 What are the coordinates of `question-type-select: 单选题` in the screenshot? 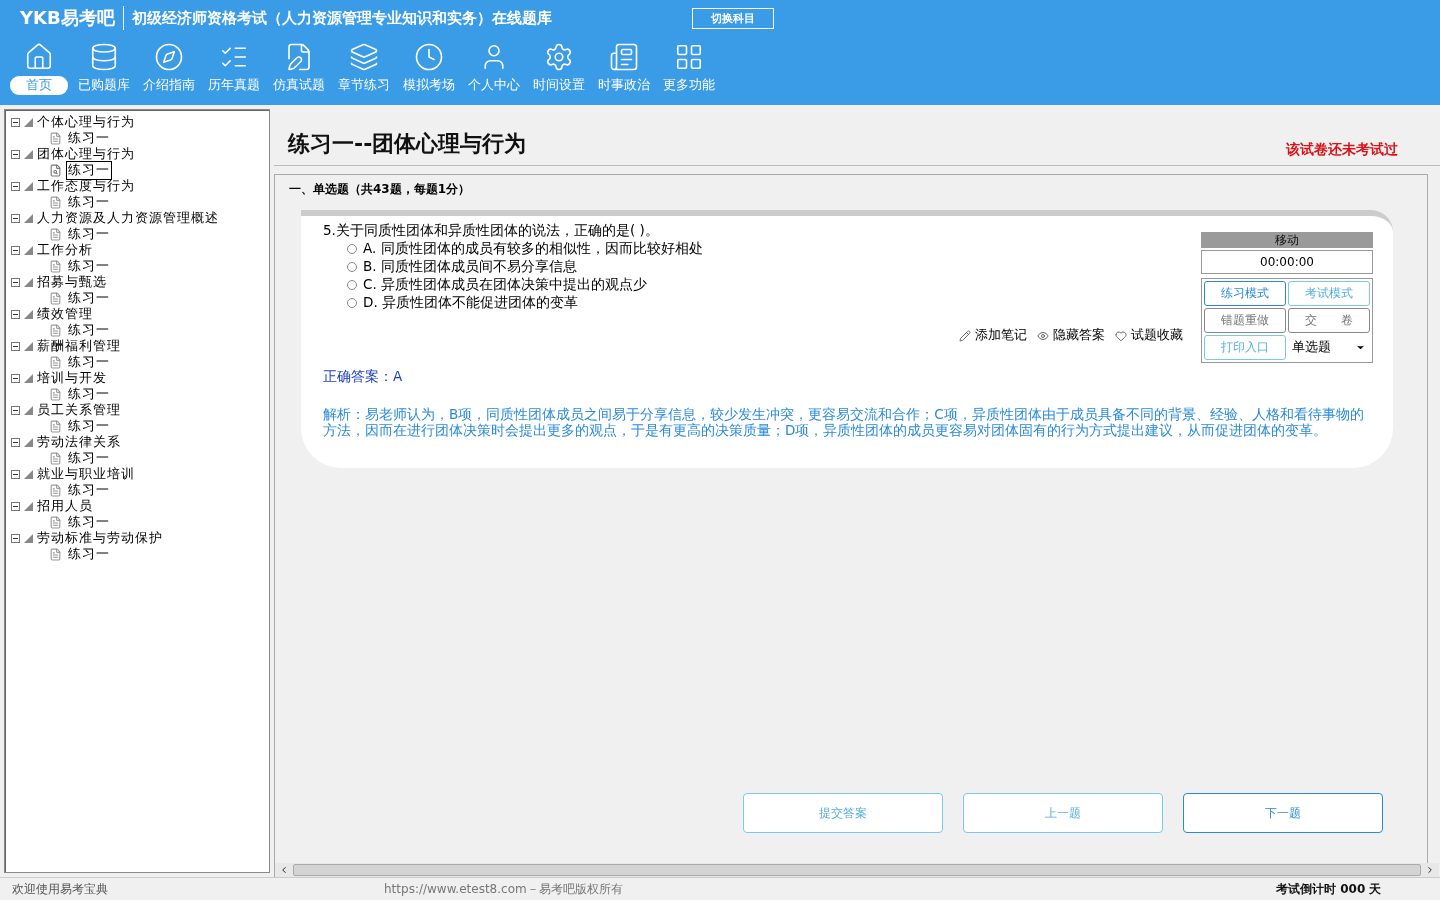 It's located at (1329, 347).